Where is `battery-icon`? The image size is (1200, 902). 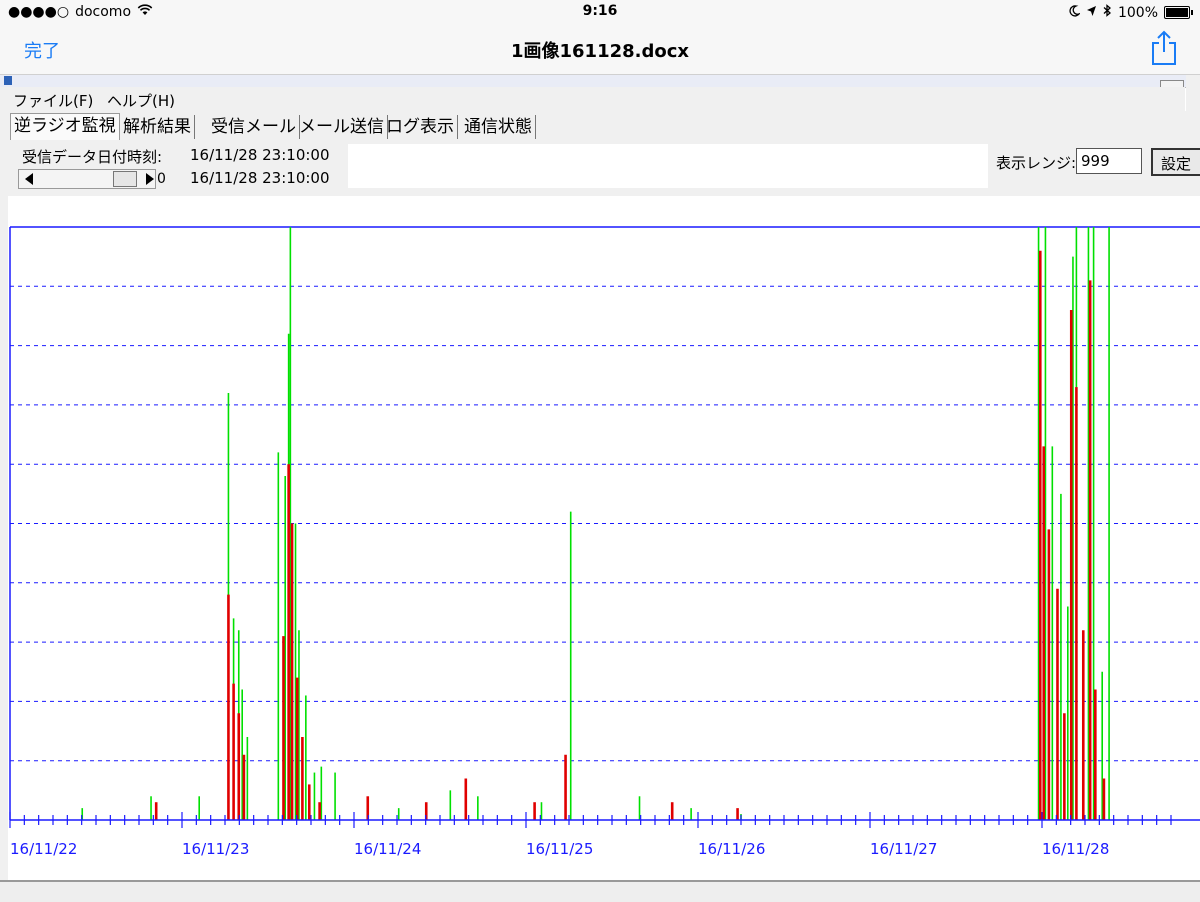 battery-icon is located at coordinates (1178, 12).